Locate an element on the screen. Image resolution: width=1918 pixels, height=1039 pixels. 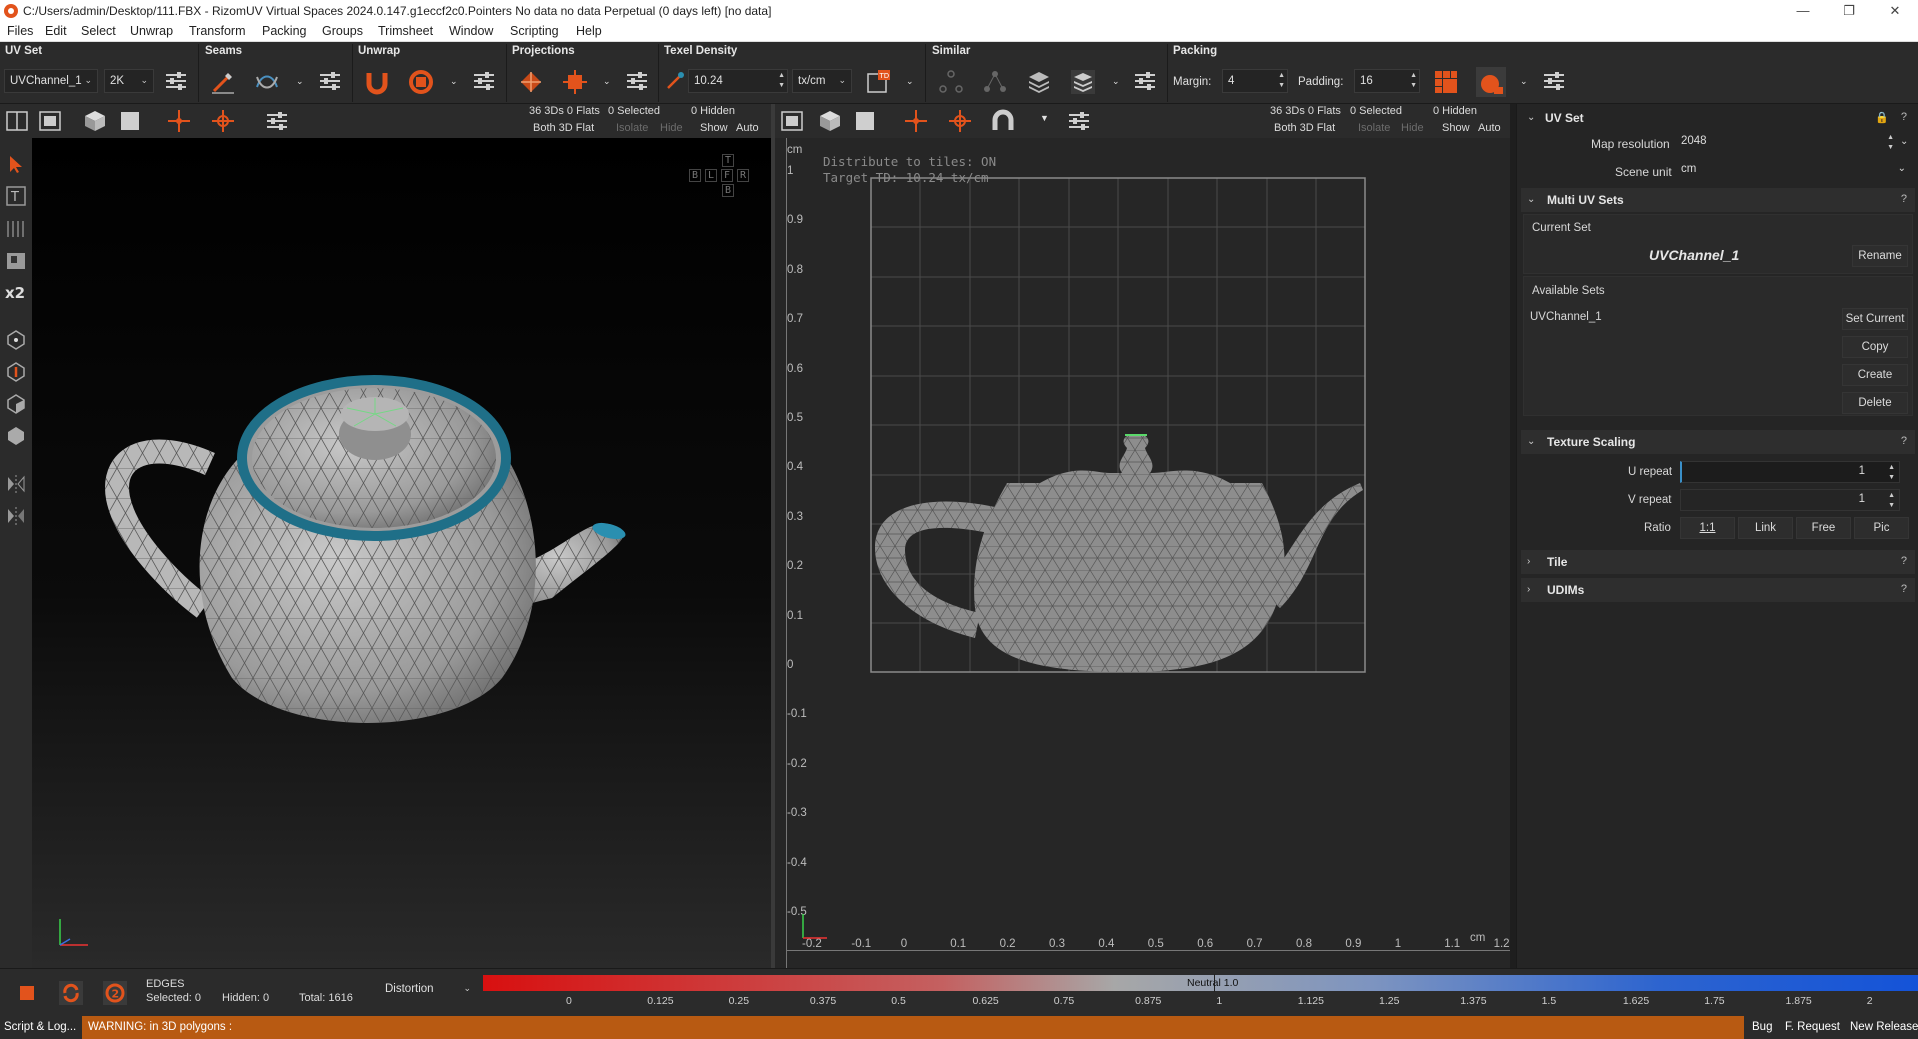
auto-unwrap-icon: 2 is located at coordinates (115, 993).